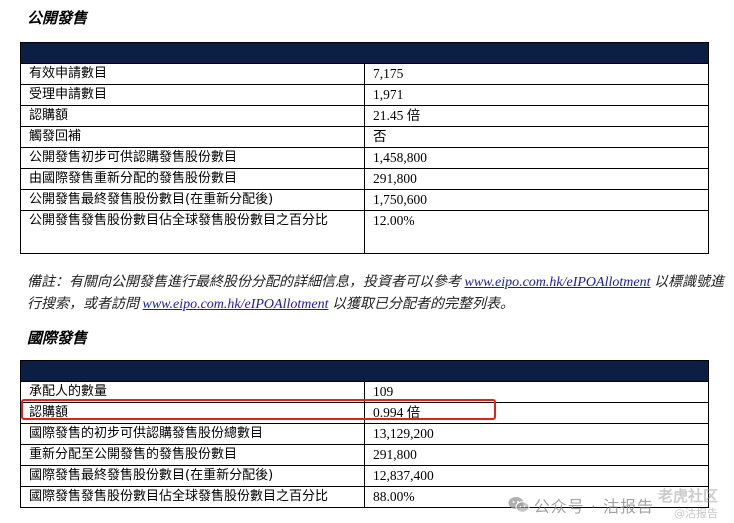  What do you see at coordinates (192, 392) in the screenshot?
I see `row-label: 承配人的數量` at bounding box center [192, 392].